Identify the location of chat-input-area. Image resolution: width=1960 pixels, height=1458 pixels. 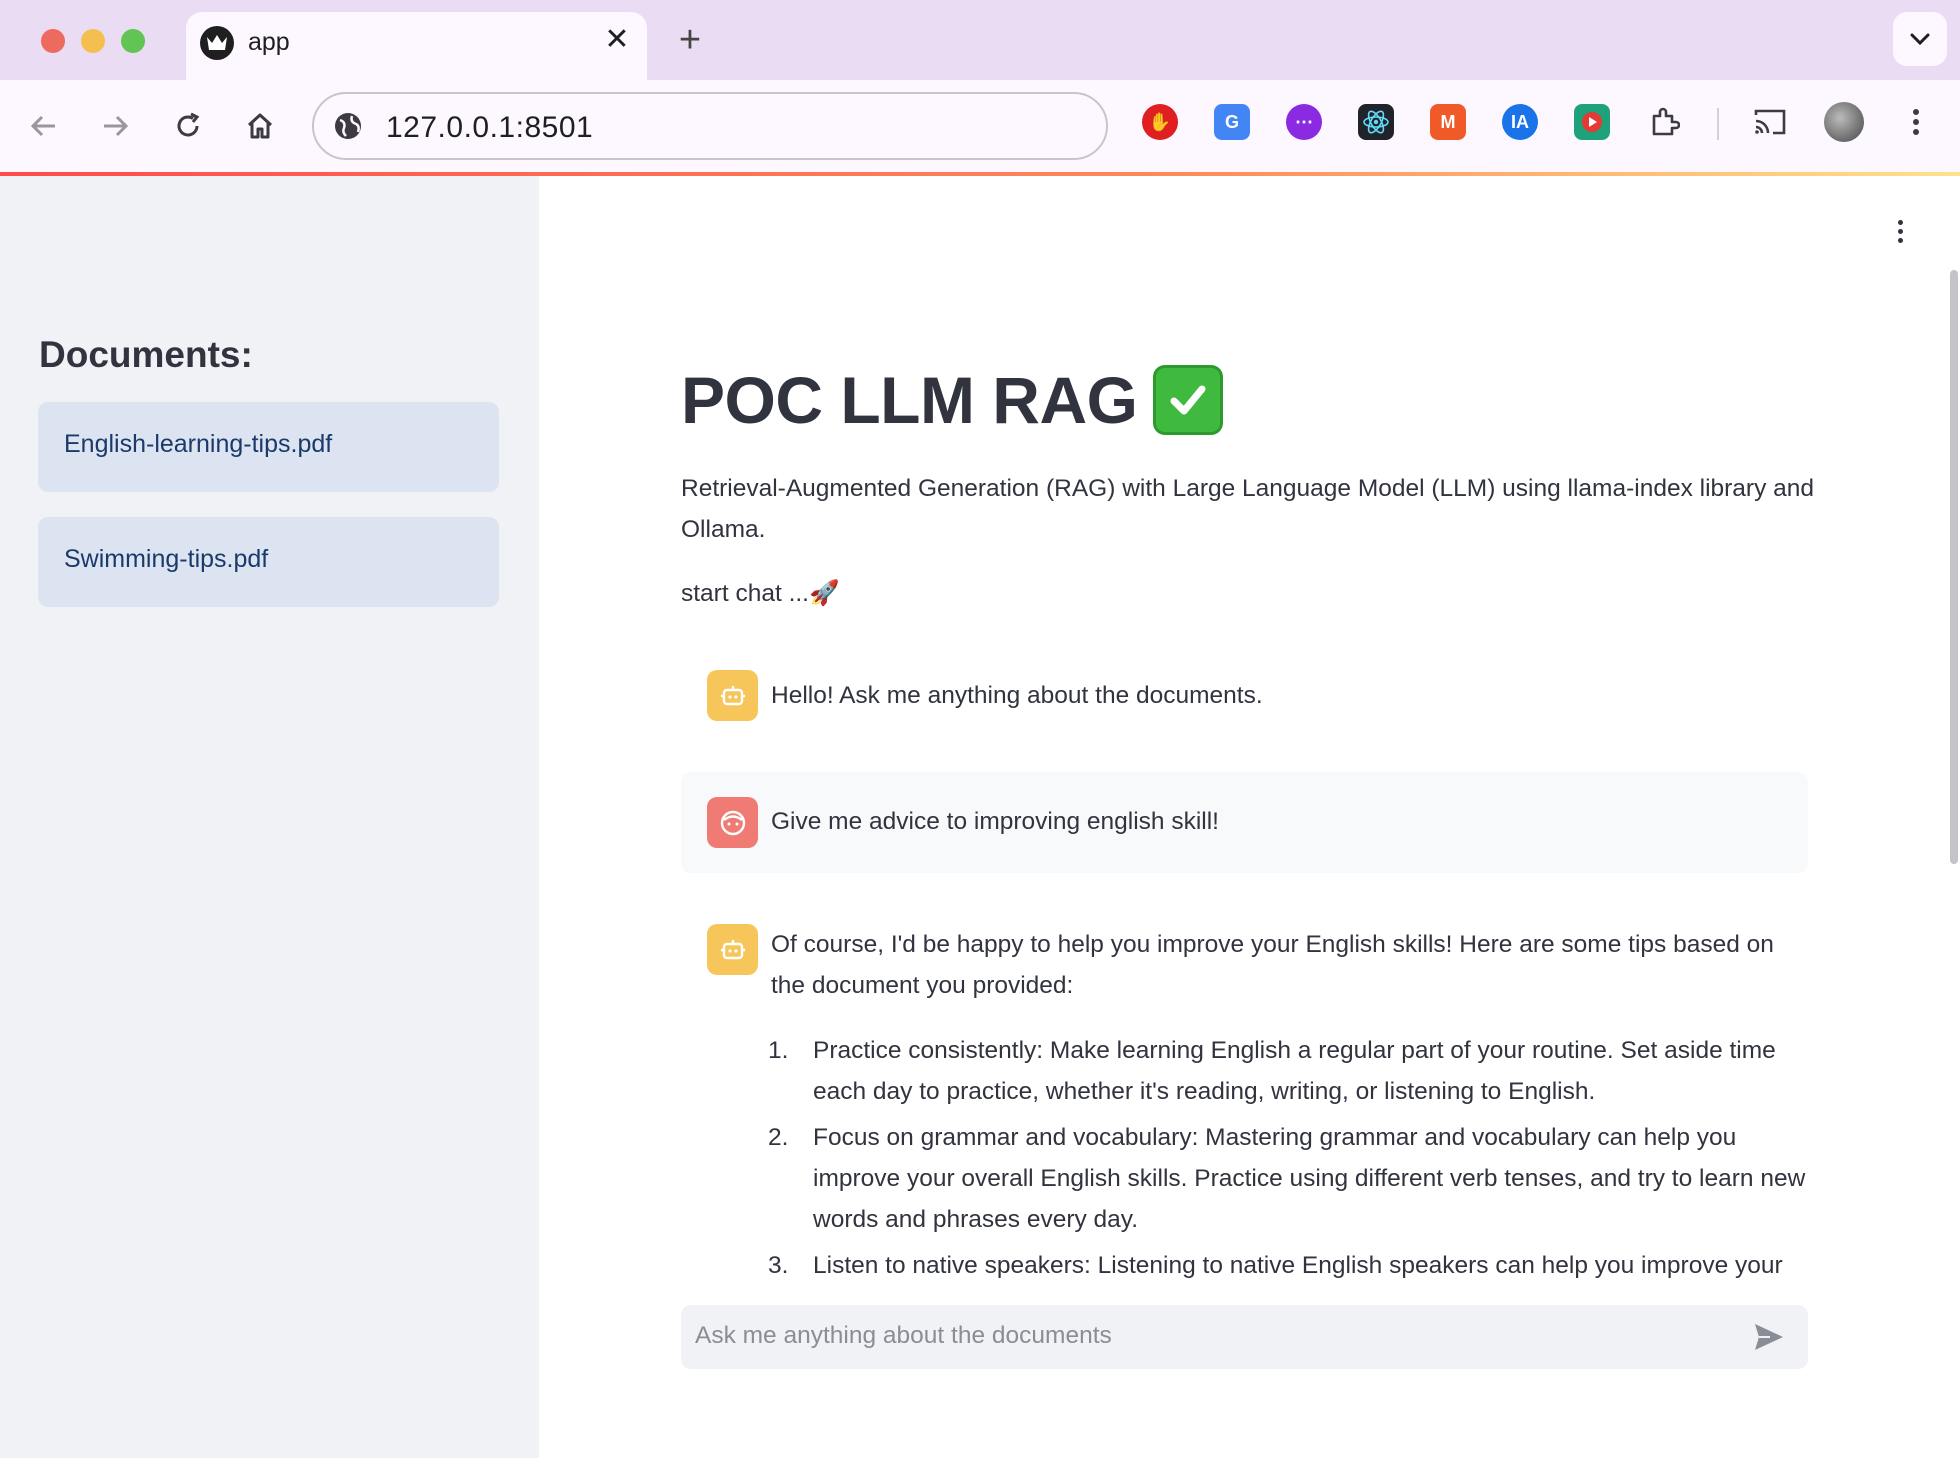
(1249, 1413).